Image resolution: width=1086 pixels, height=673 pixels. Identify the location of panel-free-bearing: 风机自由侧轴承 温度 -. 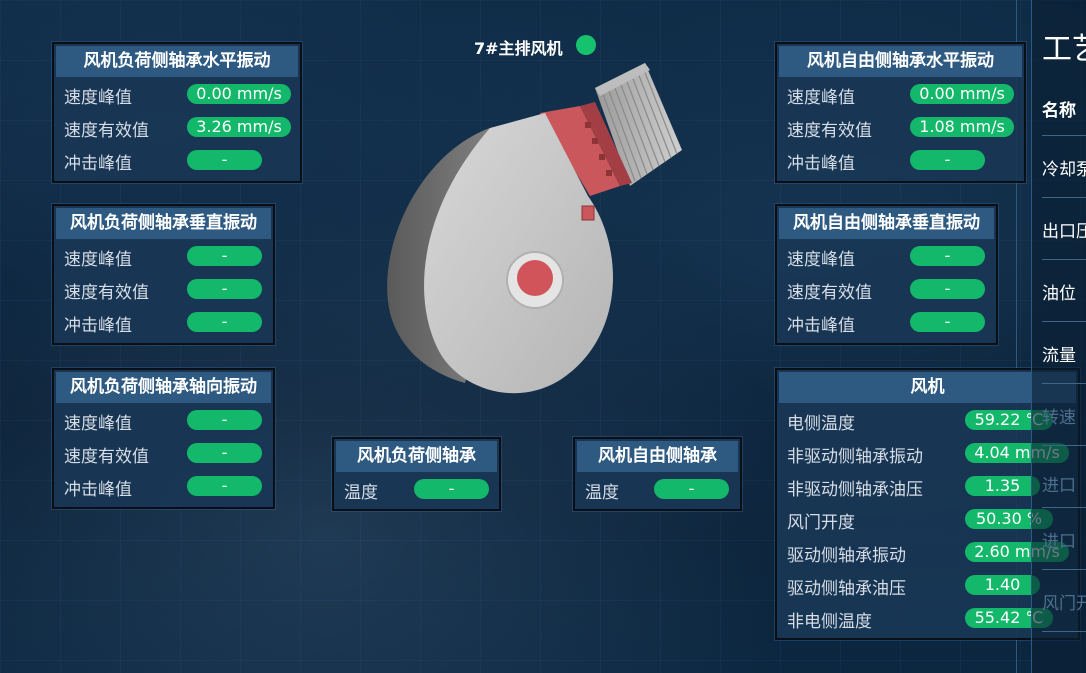
(657, 474).